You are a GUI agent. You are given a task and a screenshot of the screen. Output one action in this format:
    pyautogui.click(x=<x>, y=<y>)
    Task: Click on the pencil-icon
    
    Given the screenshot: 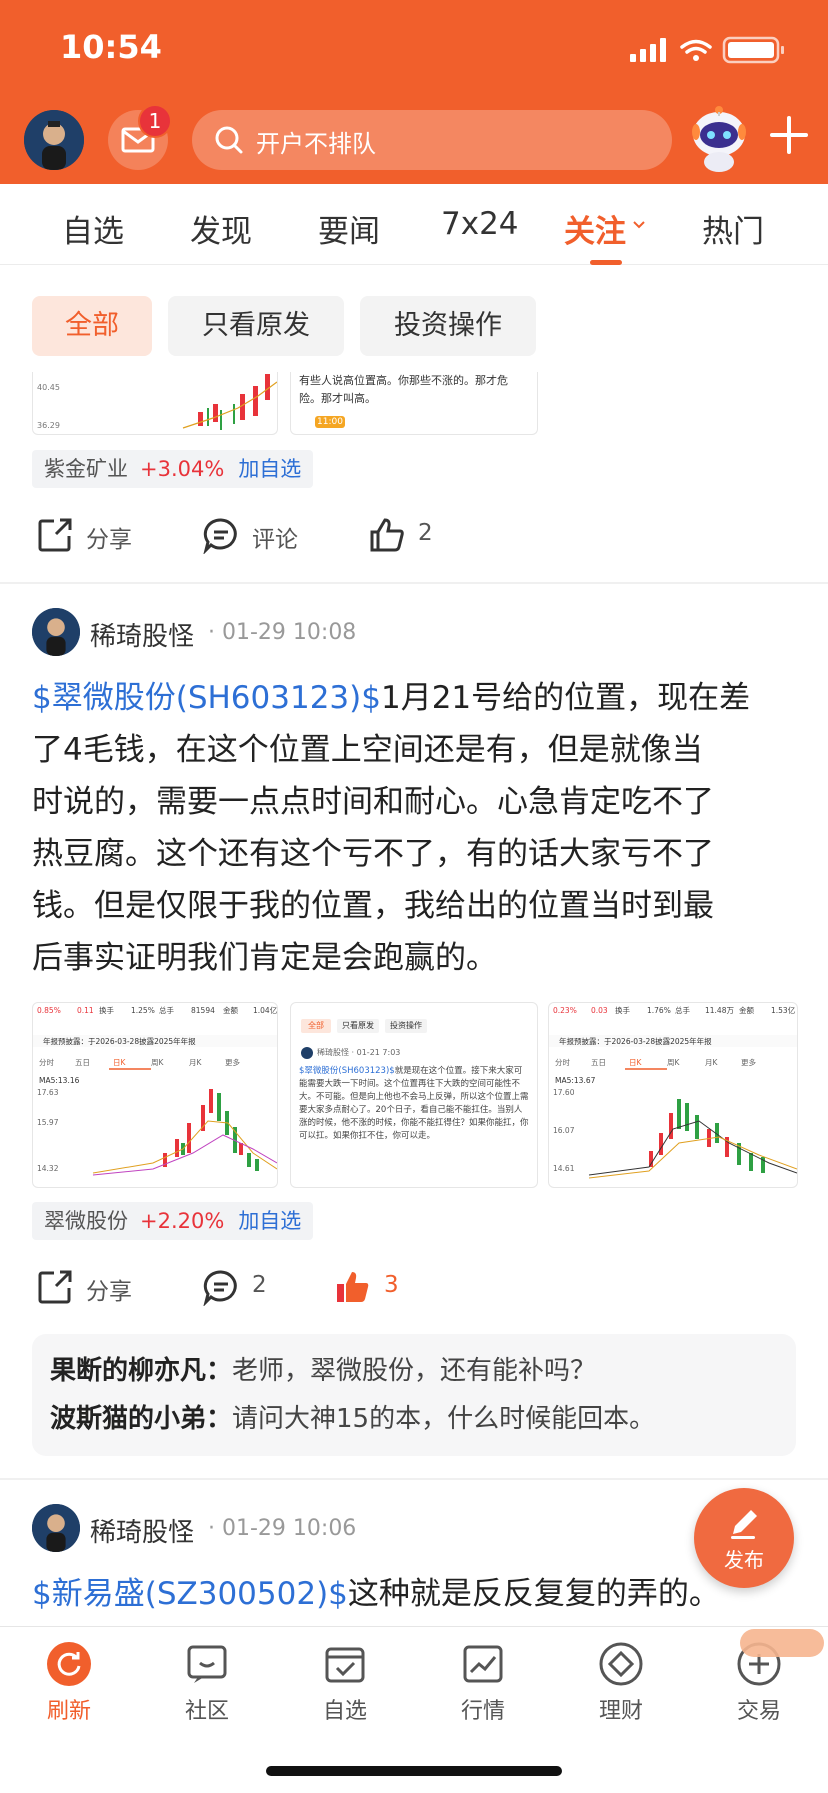 What is the action you would take?
    pyautogui.click(x=744, y=1524)
    